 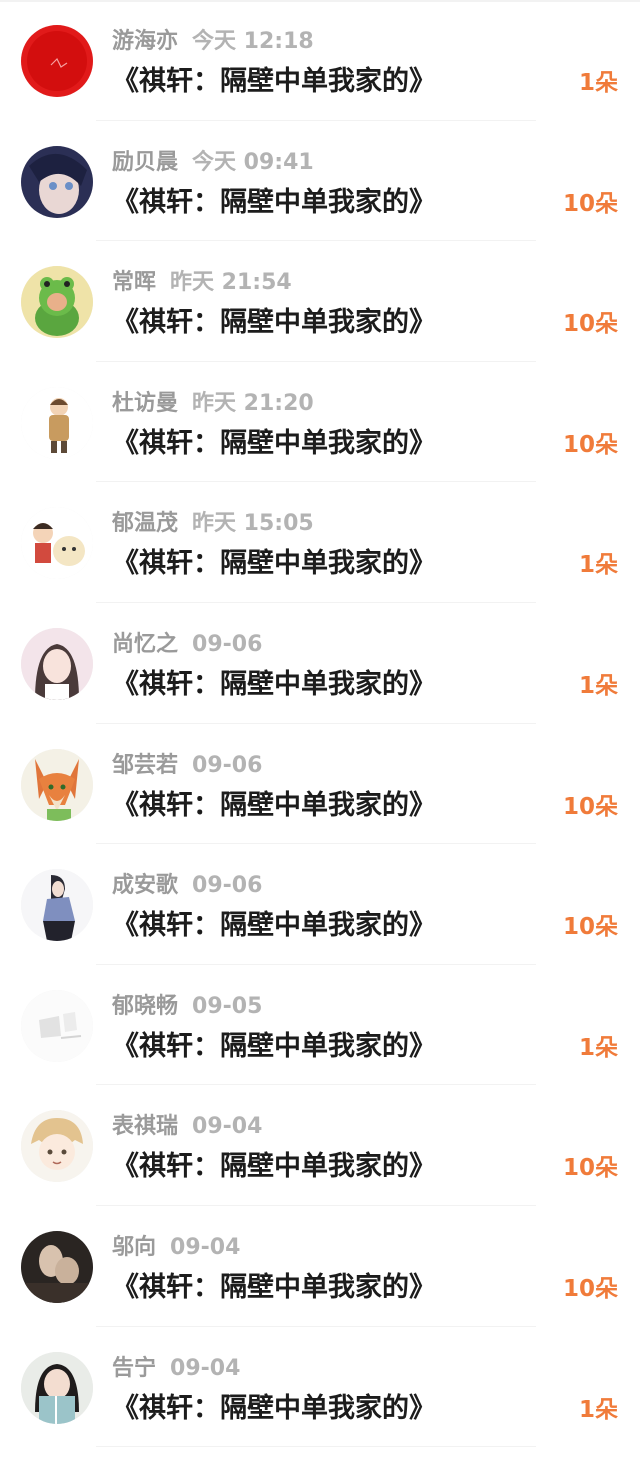 I want to click on anime-girl-avatar-icon, so click(x=57, y=181).